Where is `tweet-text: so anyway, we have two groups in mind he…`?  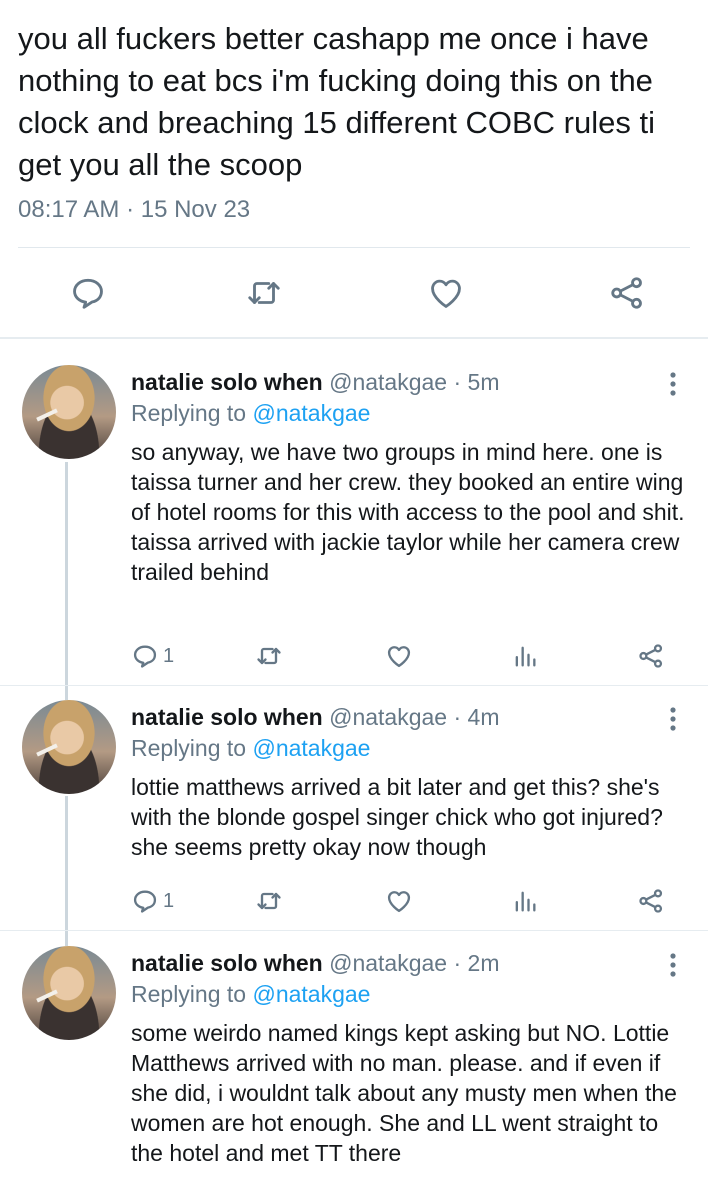 tweet-text: so anyway, we have two groups in mind he… is located at coordinates (408, 512).